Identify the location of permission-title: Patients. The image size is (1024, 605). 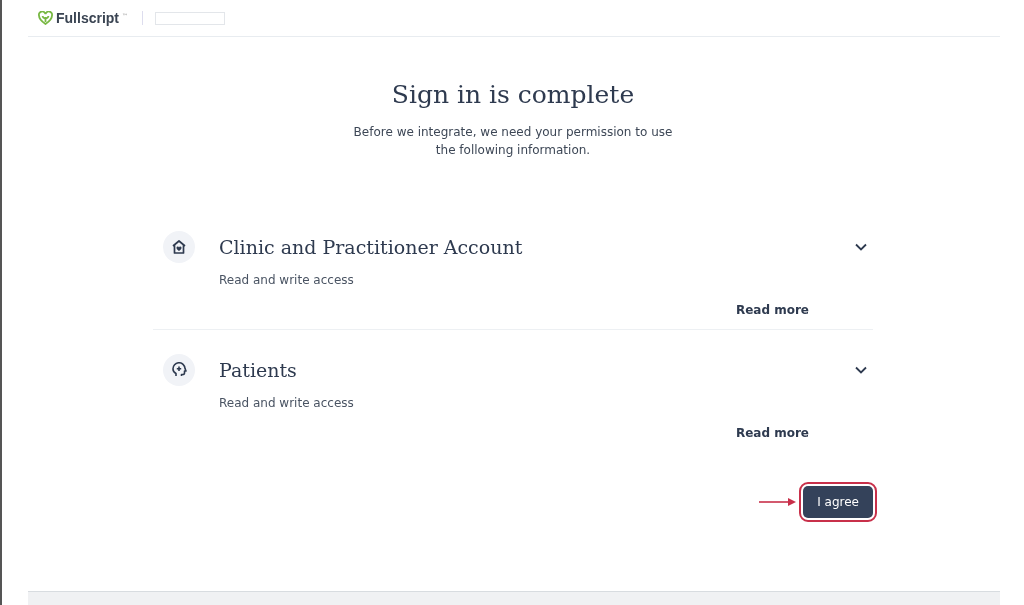
(258, 370).